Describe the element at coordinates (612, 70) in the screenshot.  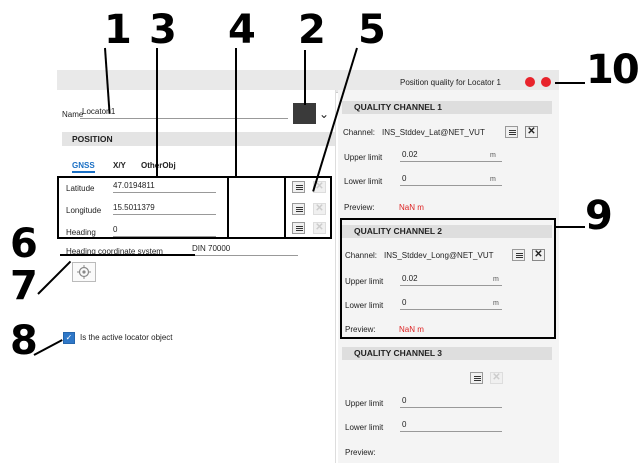
I see `callout-10: 10` at that location.